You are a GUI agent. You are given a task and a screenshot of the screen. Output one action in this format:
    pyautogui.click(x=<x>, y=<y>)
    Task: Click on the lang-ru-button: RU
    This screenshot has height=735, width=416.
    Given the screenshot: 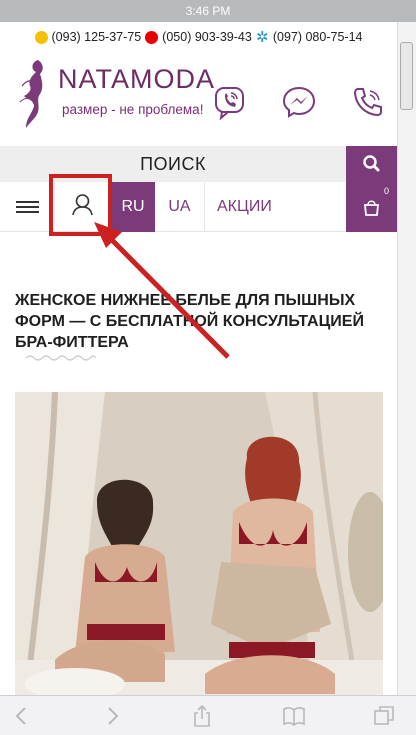 What is the action you would take?
    pyautogui.click(x=133, y=207)
    